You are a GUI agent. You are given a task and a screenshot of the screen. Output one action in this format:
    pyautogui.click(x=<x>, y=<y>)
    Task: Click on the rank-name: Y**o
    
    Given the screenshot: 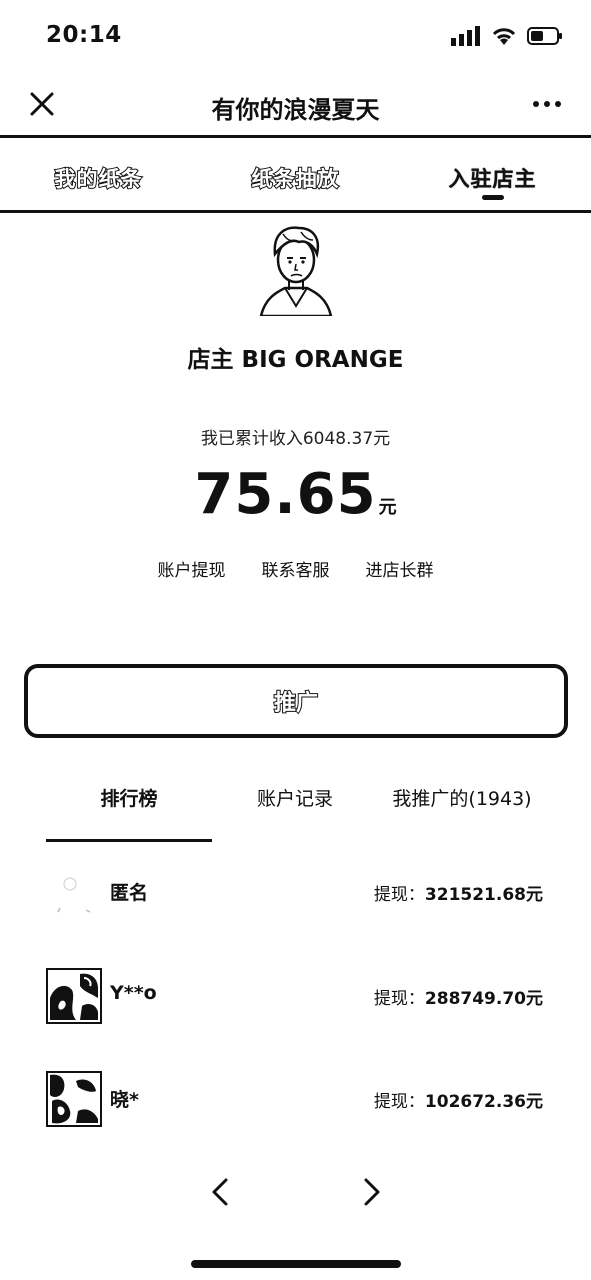 What is the action you would take?
    pyautogui.click(x=133, y=993)
    